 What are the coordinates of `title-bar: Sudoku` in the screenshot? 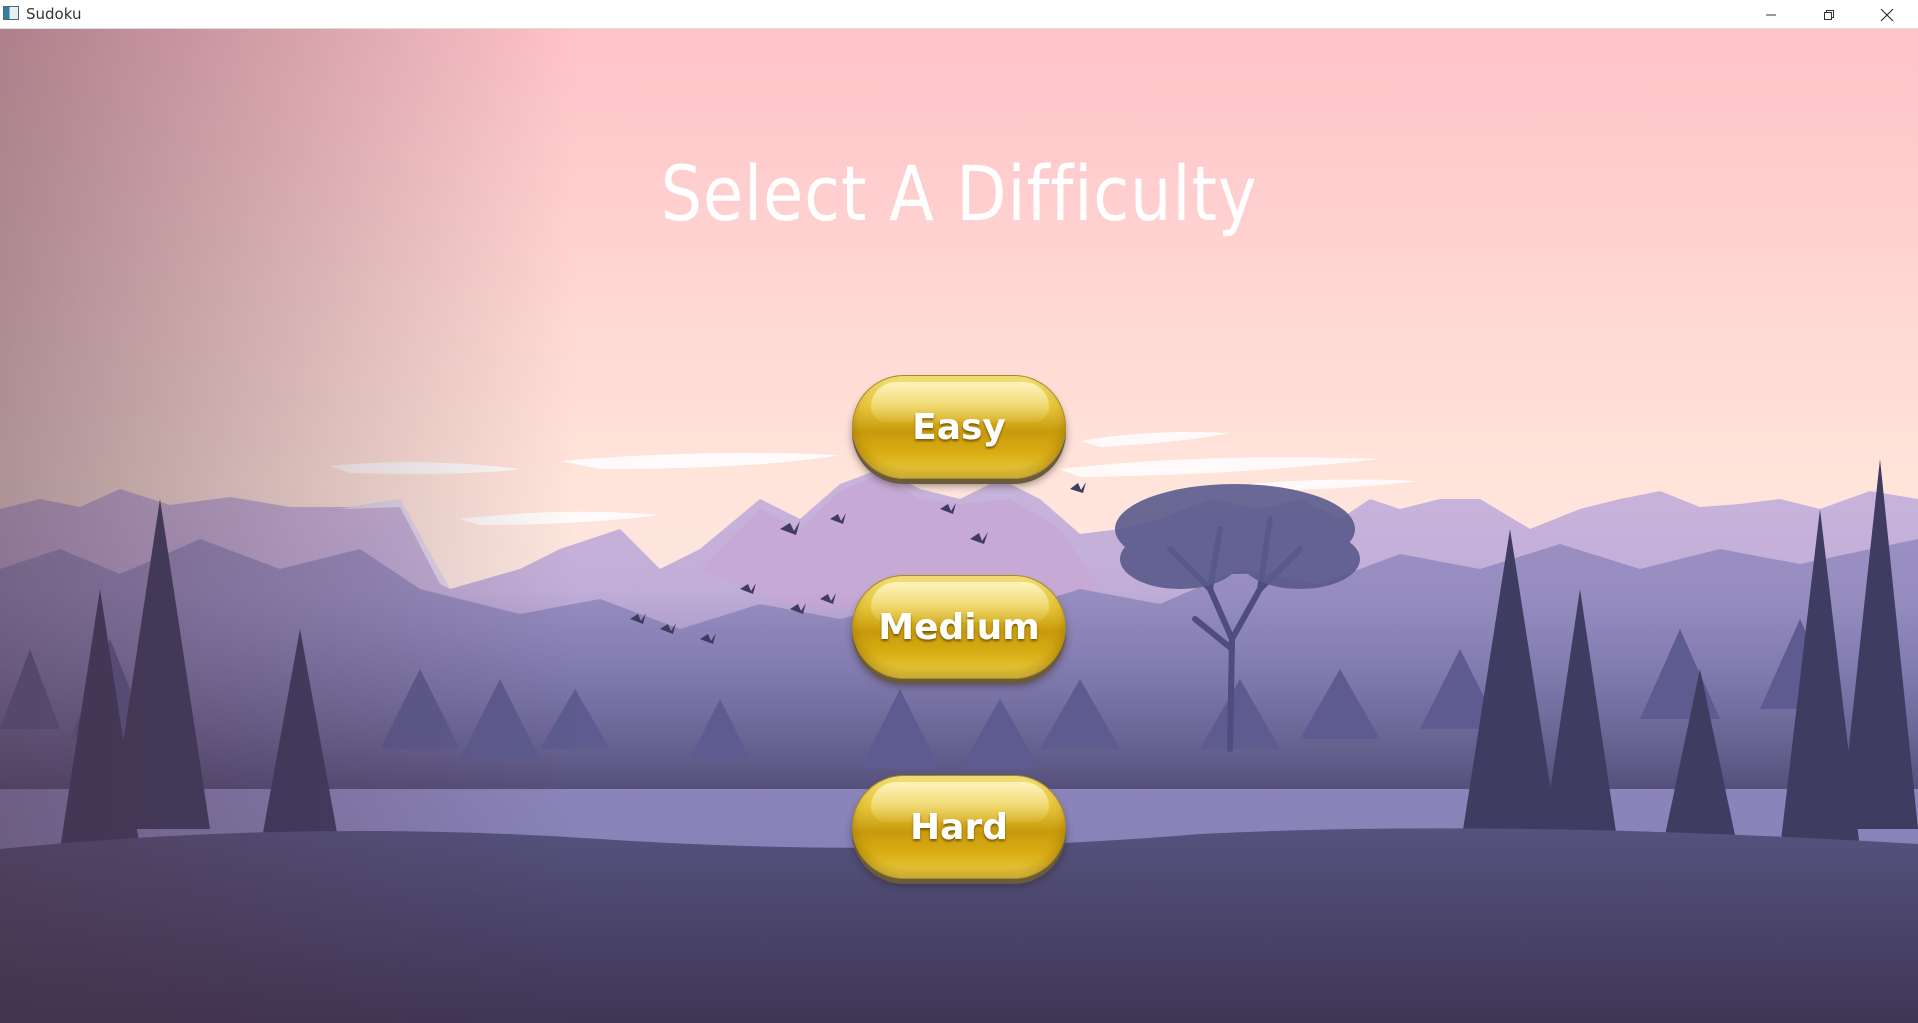 It's located at (959, 14).